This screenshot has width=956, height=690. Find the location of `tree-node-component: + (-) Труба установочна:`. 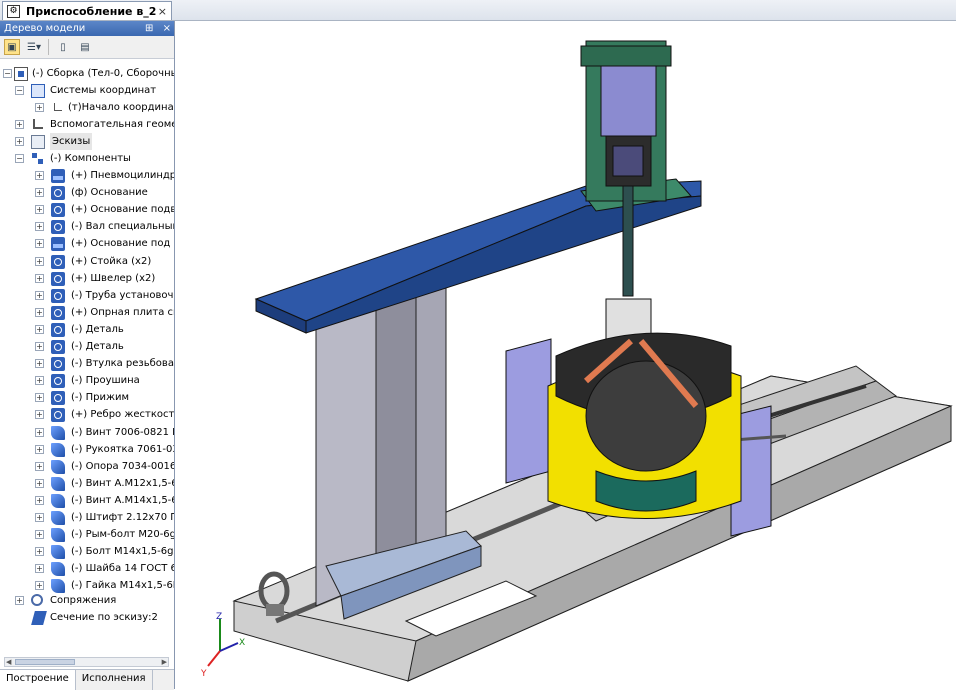

tree-node-component: + (-) Труба установочна: is located at coordinates (87, 295).